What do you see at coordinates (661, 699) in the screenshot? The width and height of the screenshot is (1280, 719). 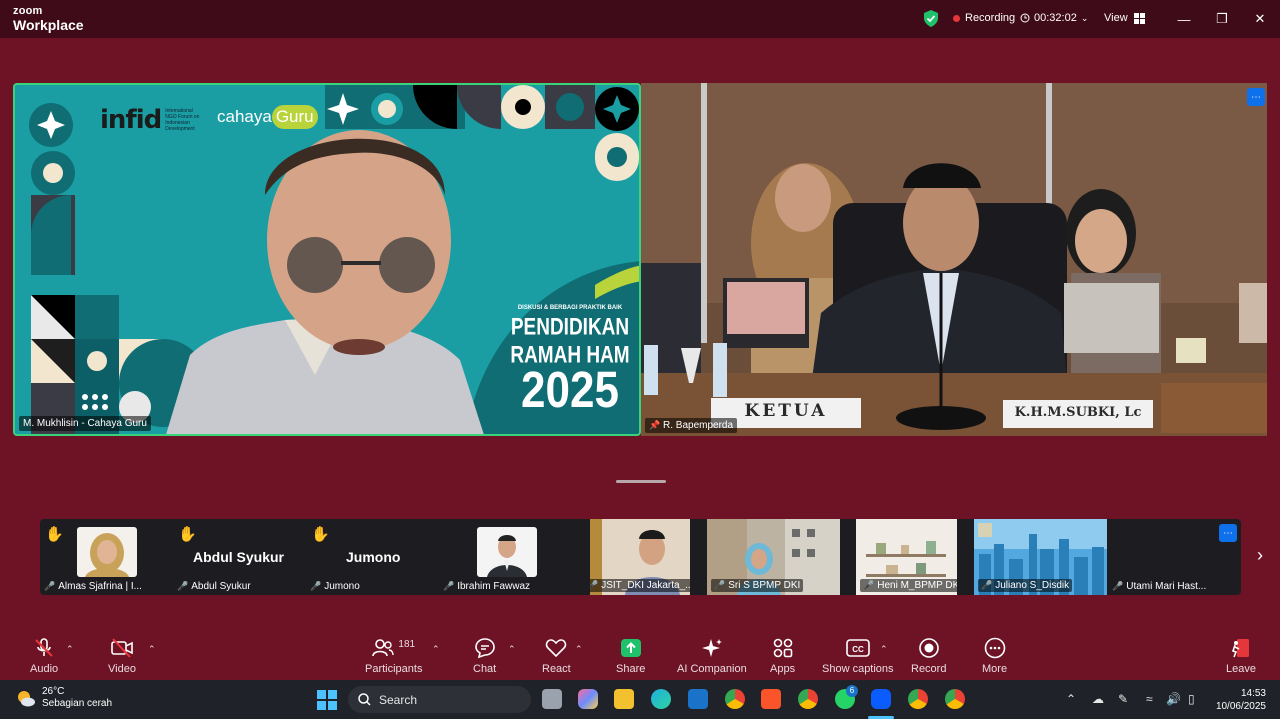 I see `edge-browser-icon` at bounding box center [661, 699].